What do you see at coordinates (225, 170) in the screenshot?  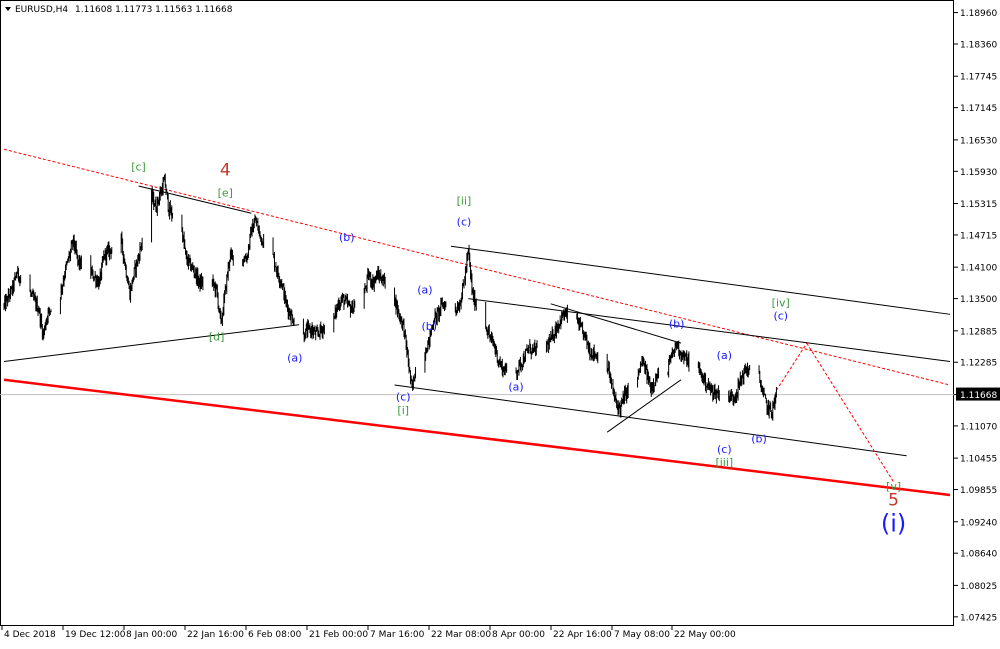 I see `wave-label: 4` at bounding box center [225, 170].